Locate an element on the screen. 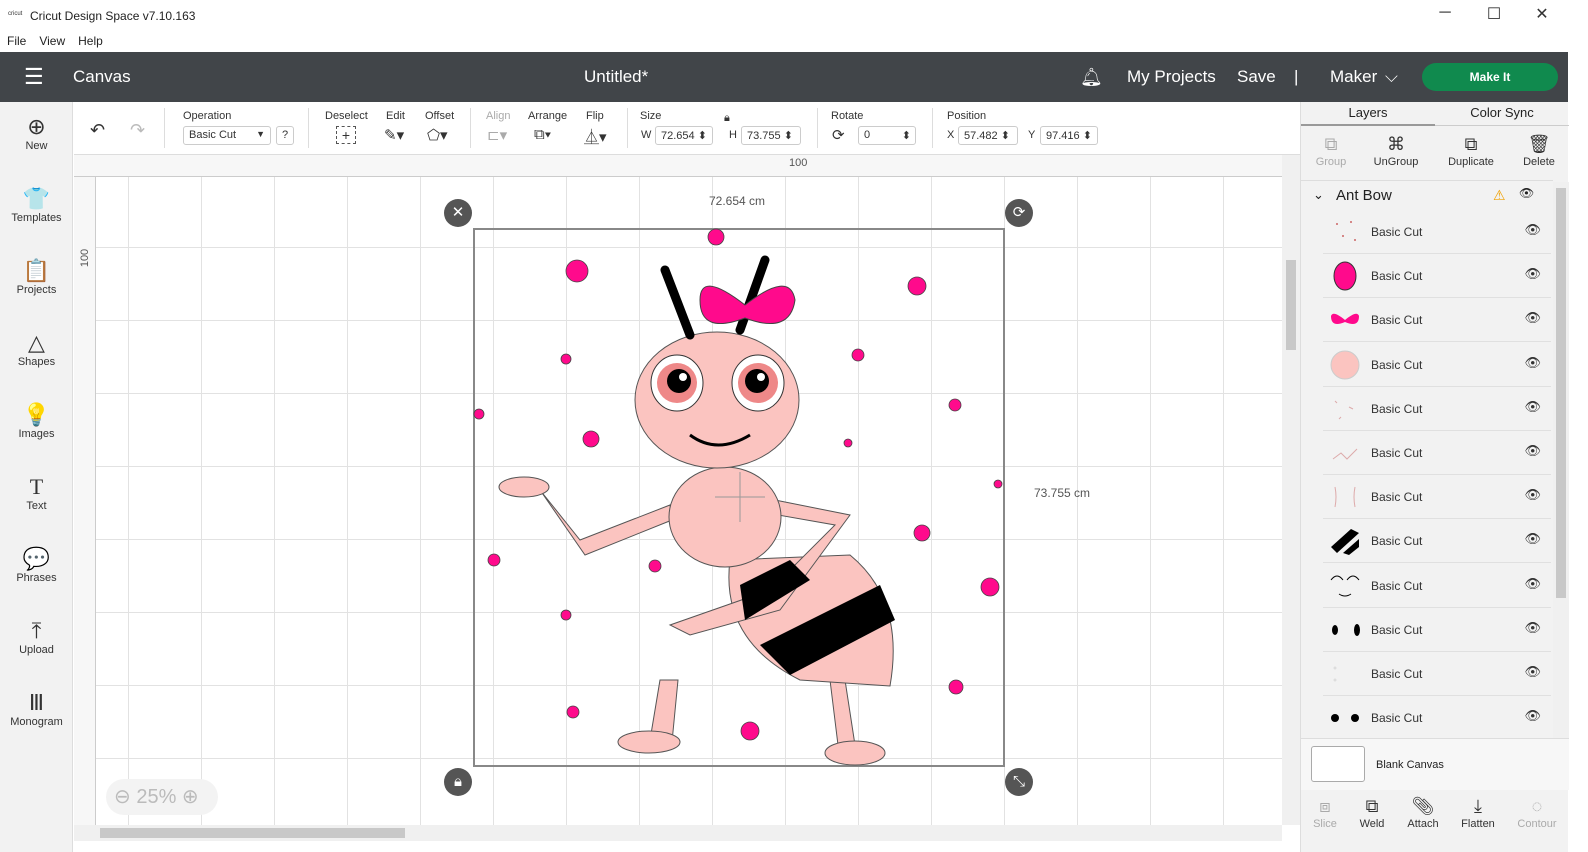 Image resolution: width=1588 pixels, height=852 pixels. ruler-vertical: 100 is located at coordinates (85, 501).